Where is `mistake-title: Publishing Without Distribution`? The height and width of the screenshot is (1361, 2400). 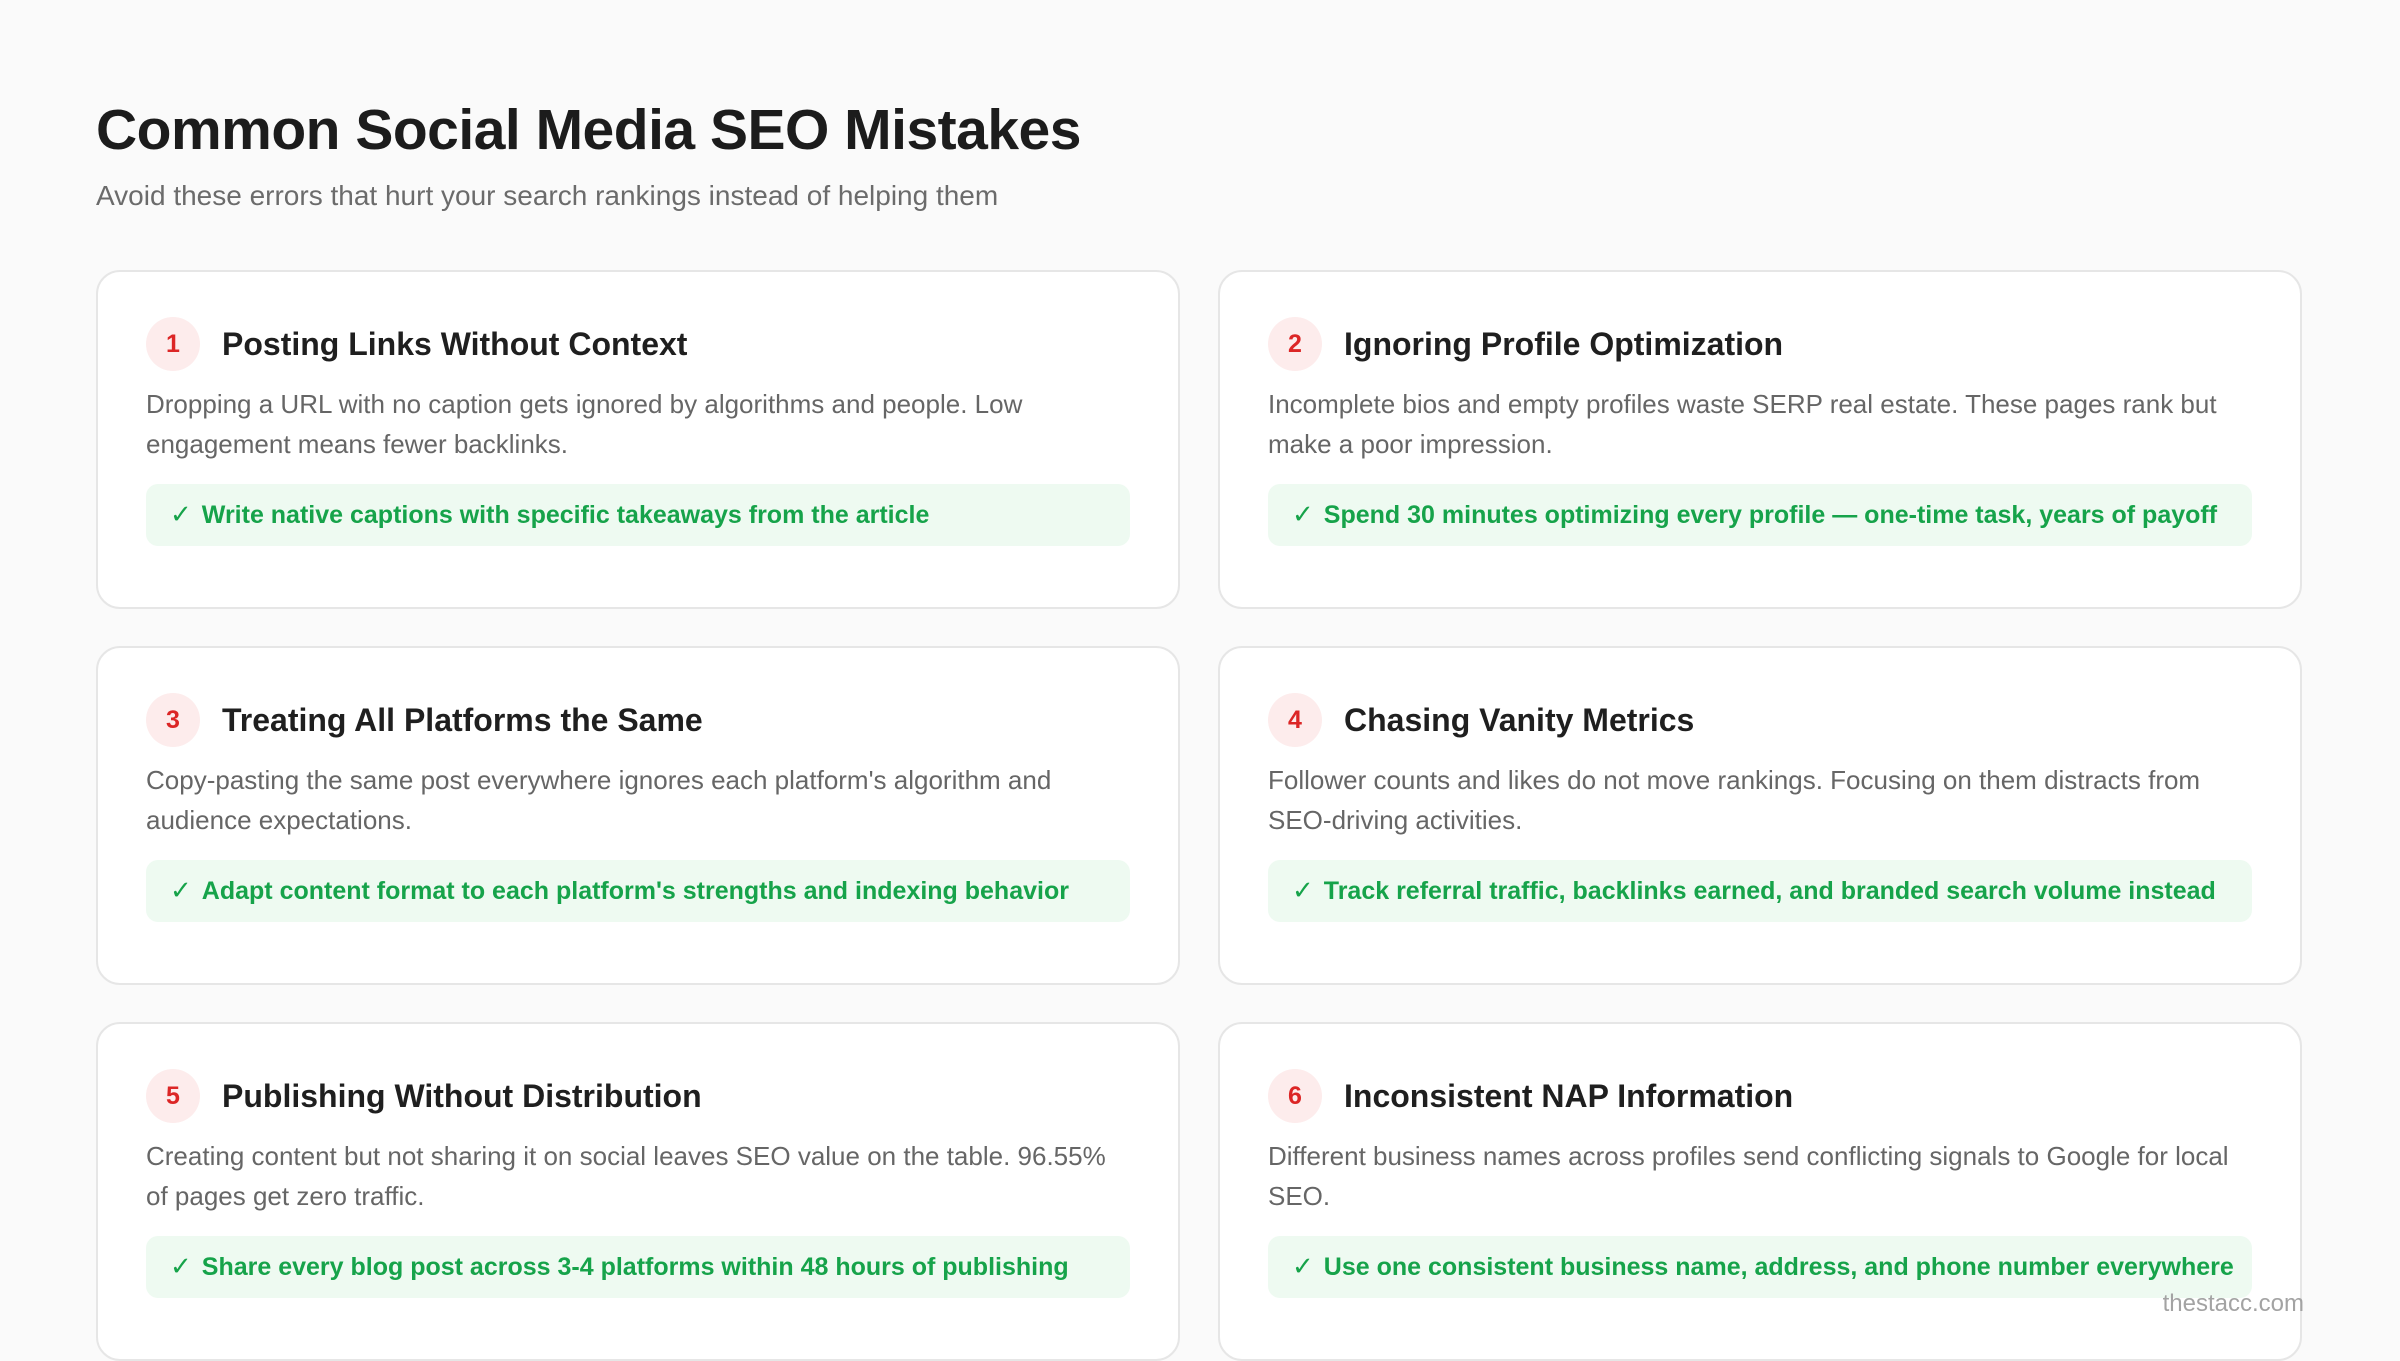
mistake-title: Publishing Without Distribution is located at coordinates (462, 1095).